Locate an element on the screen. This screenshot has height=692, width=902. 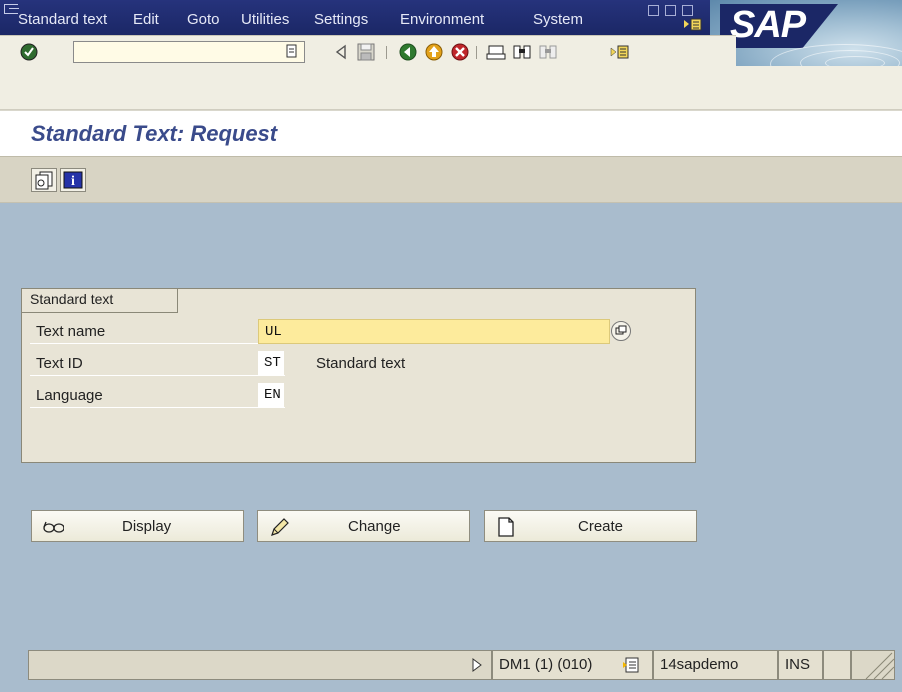
logo-swirl is located at coordinates (855, 61).